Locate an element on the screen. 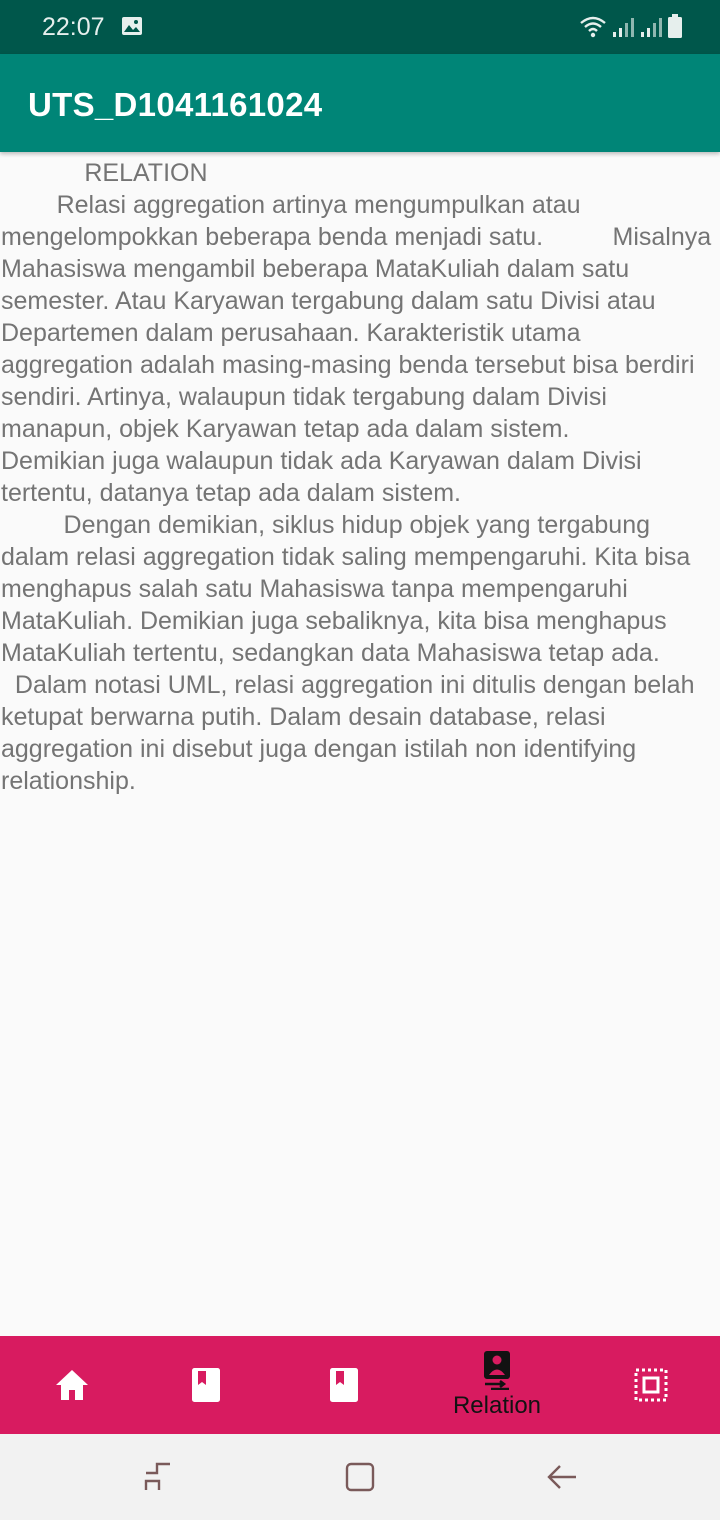 The width and height of the screenshot is (720, 1520). app-bar: UTS_D1041161024 is located at coordinates (360, 103).